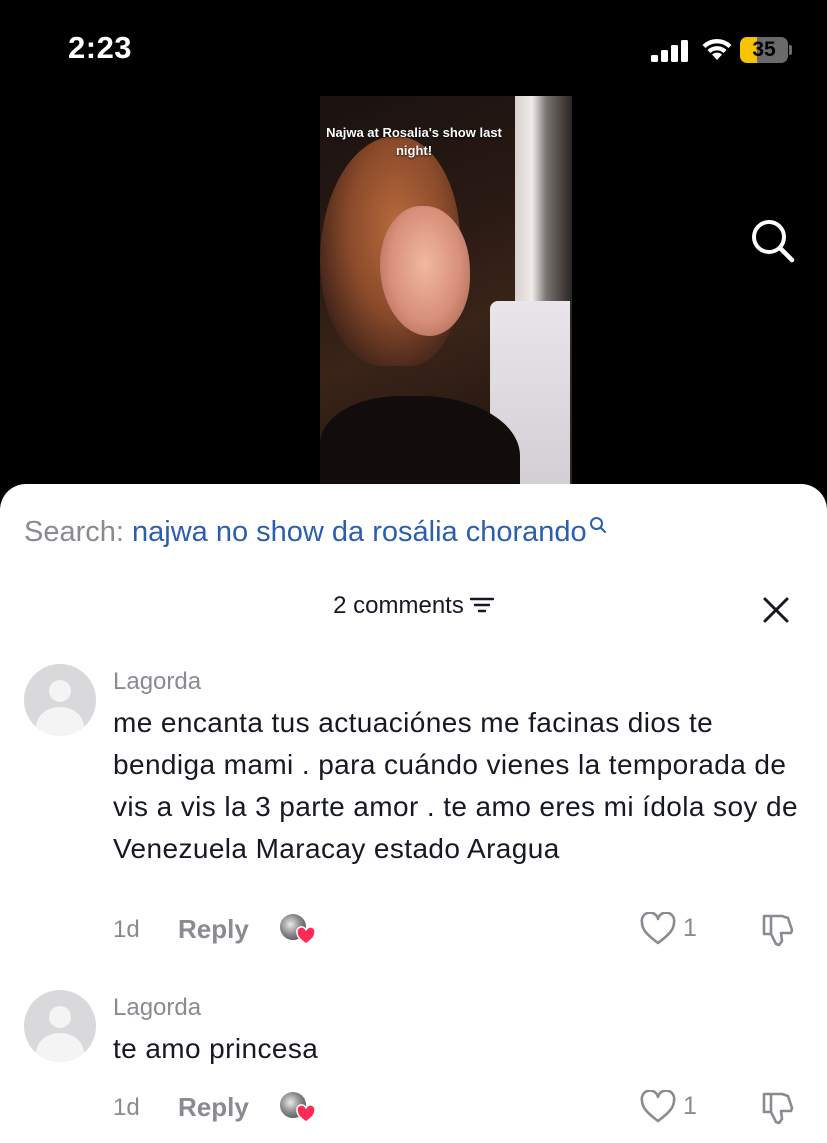 This screenshot has width=827, height=1143. What do you see at coordinates (776, 610) in the screenshot?
I see `close-icon` at bounding box center [776, 610].